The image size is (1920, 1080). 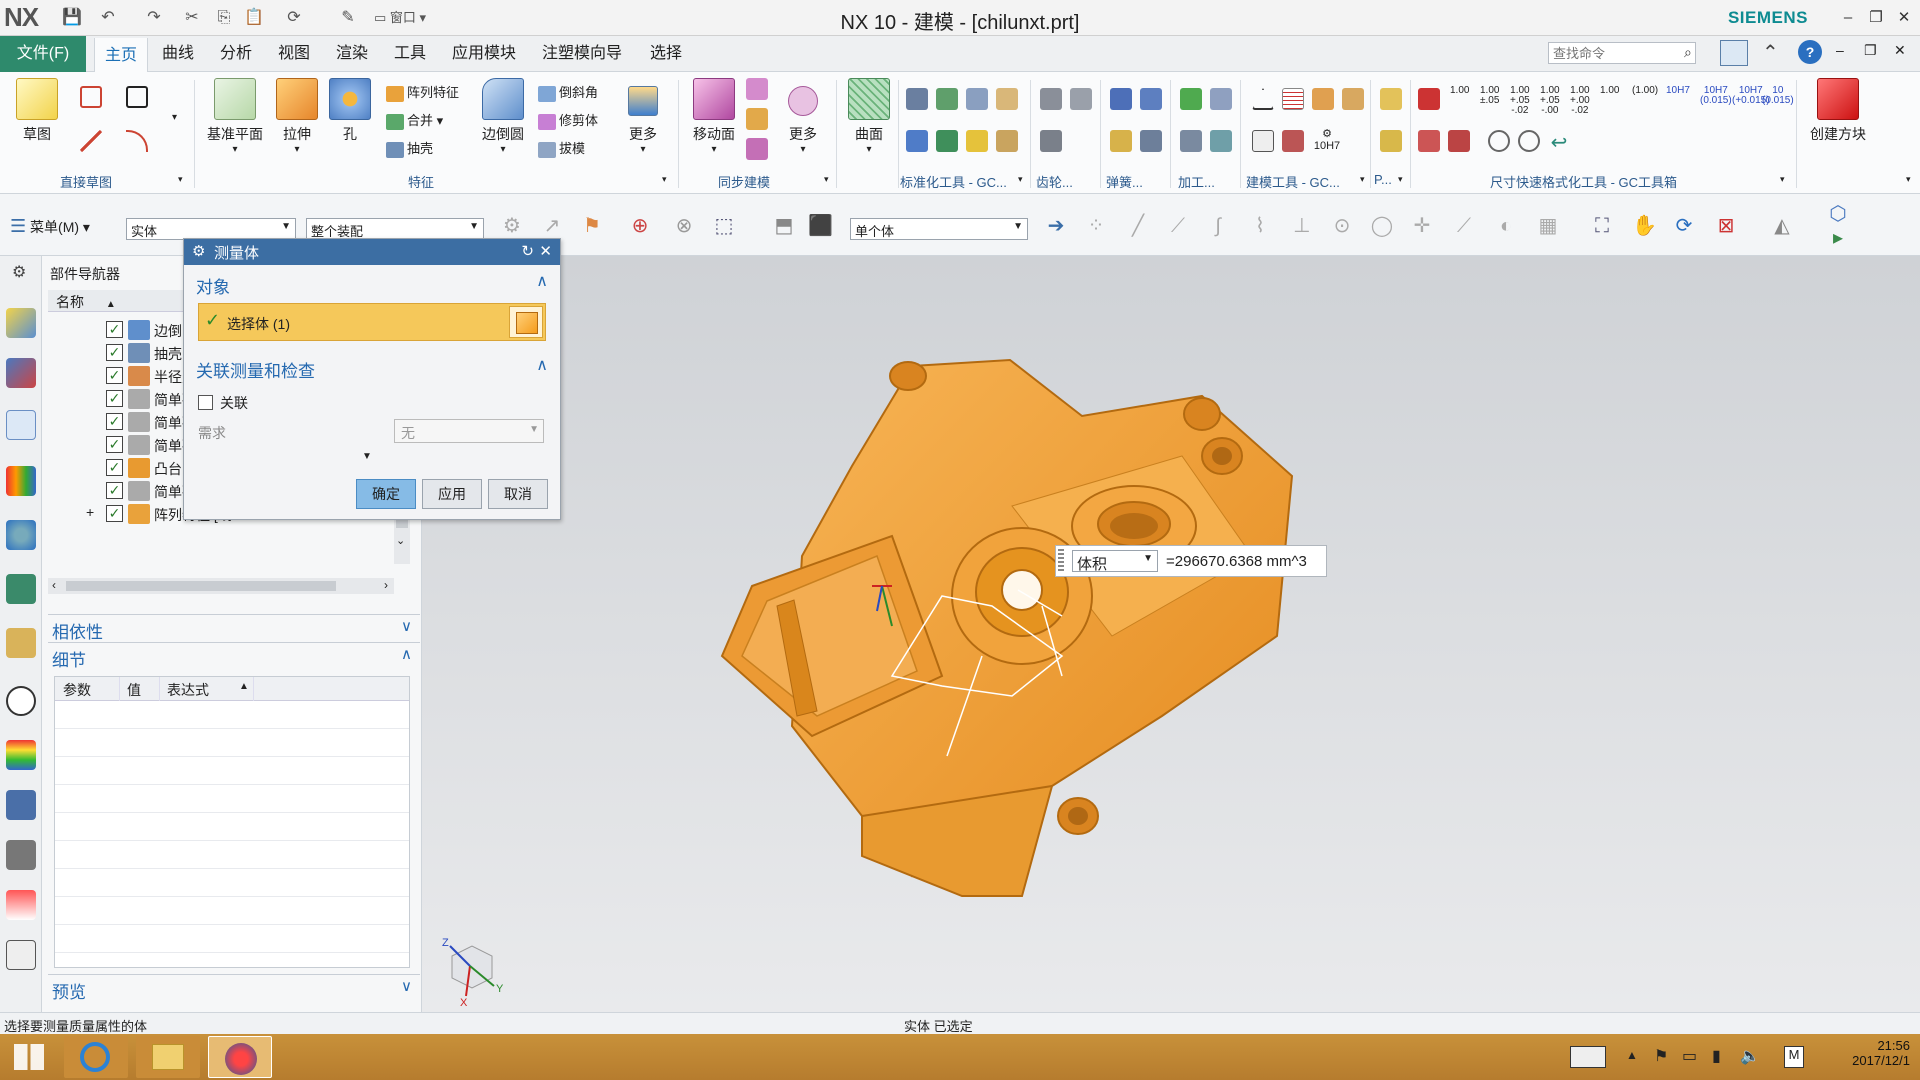 What do you see at coordinates (664, 179) in the screenshot?
I see `group-feature-expand-icon: ▾` at bounding box center [664, 179].